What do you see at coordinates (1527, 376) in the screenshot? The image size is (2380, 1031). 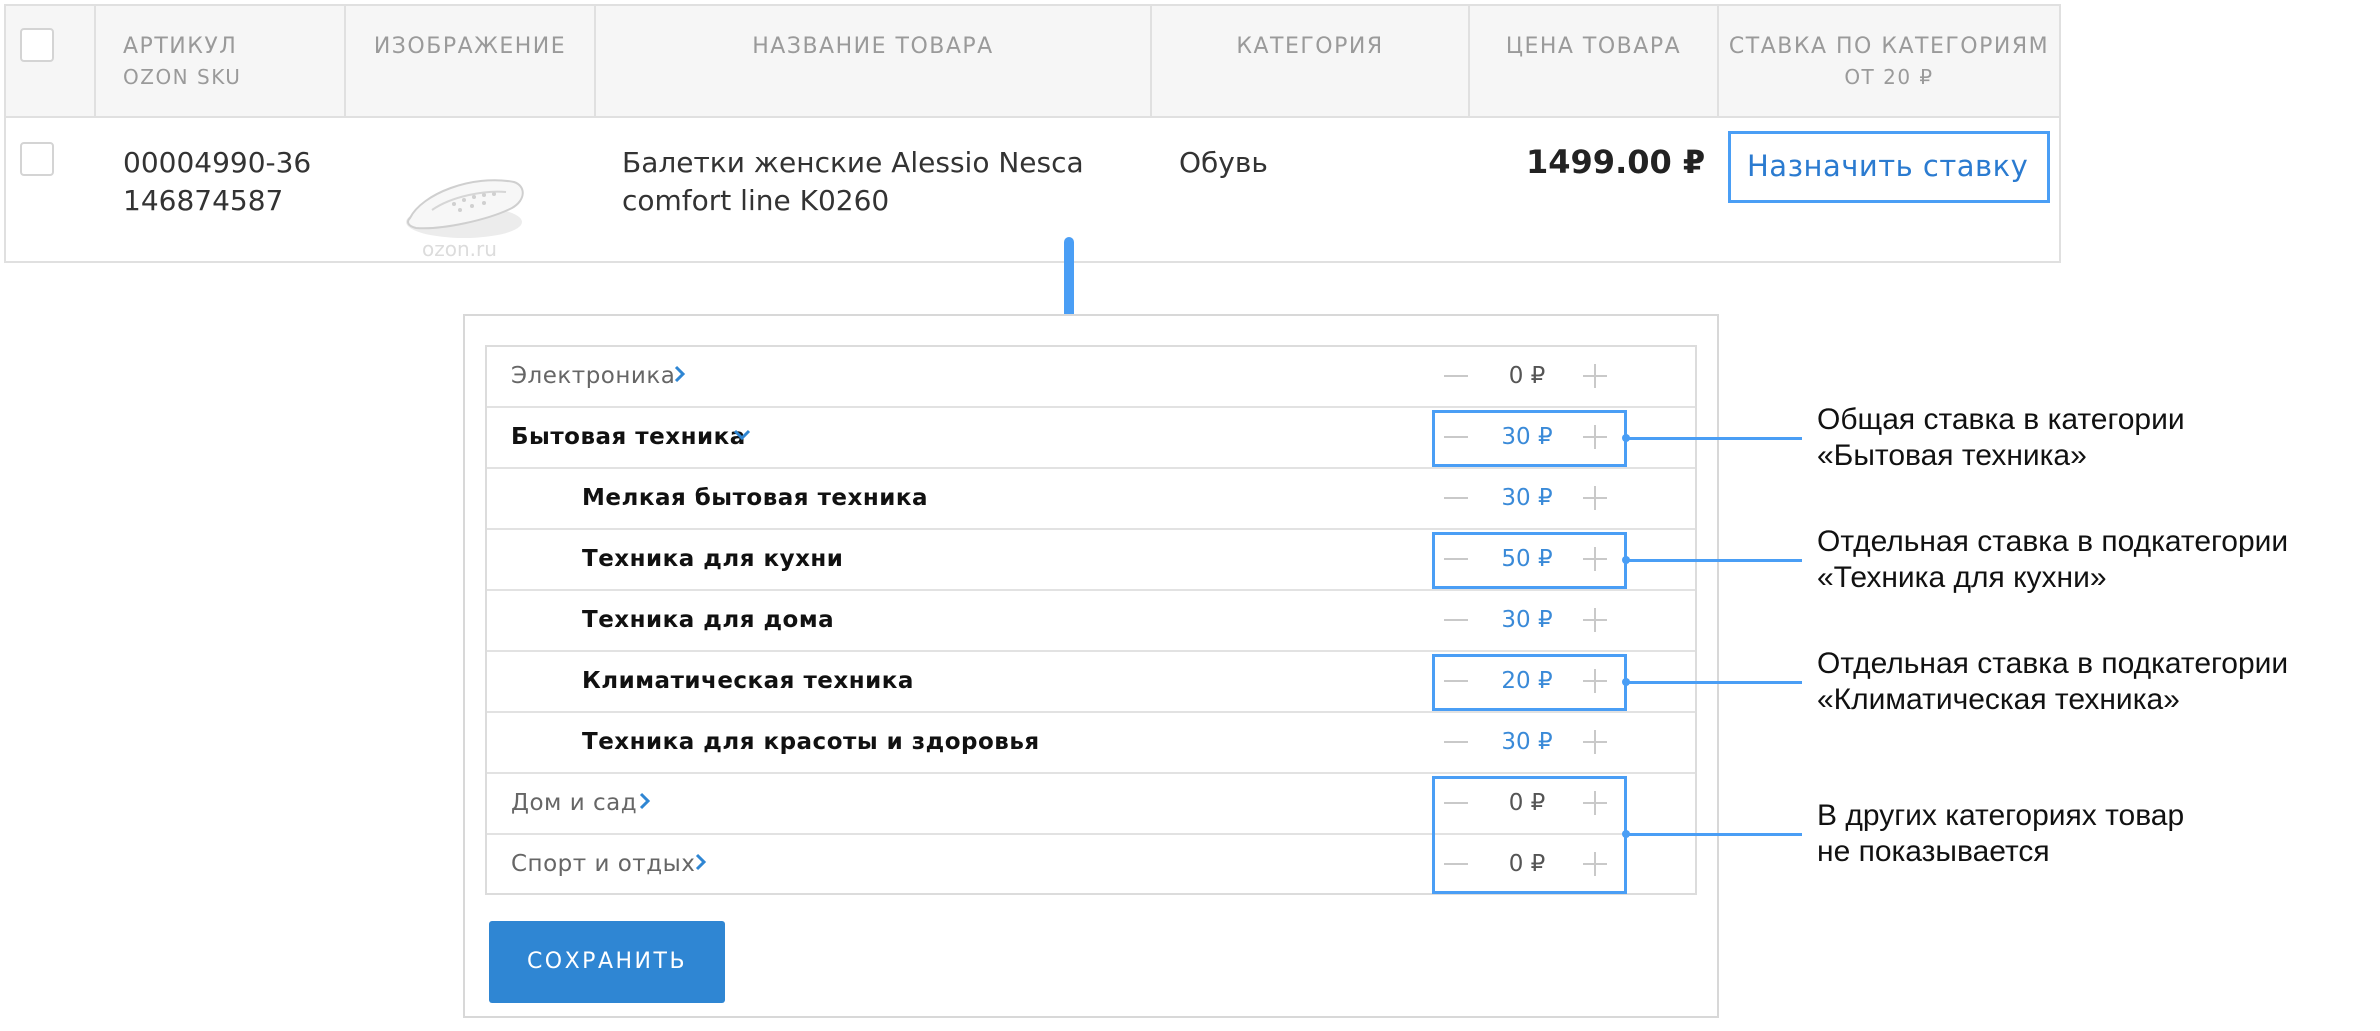 I see `rate-value: 0 ₽` at bounding box center [1527, 376].